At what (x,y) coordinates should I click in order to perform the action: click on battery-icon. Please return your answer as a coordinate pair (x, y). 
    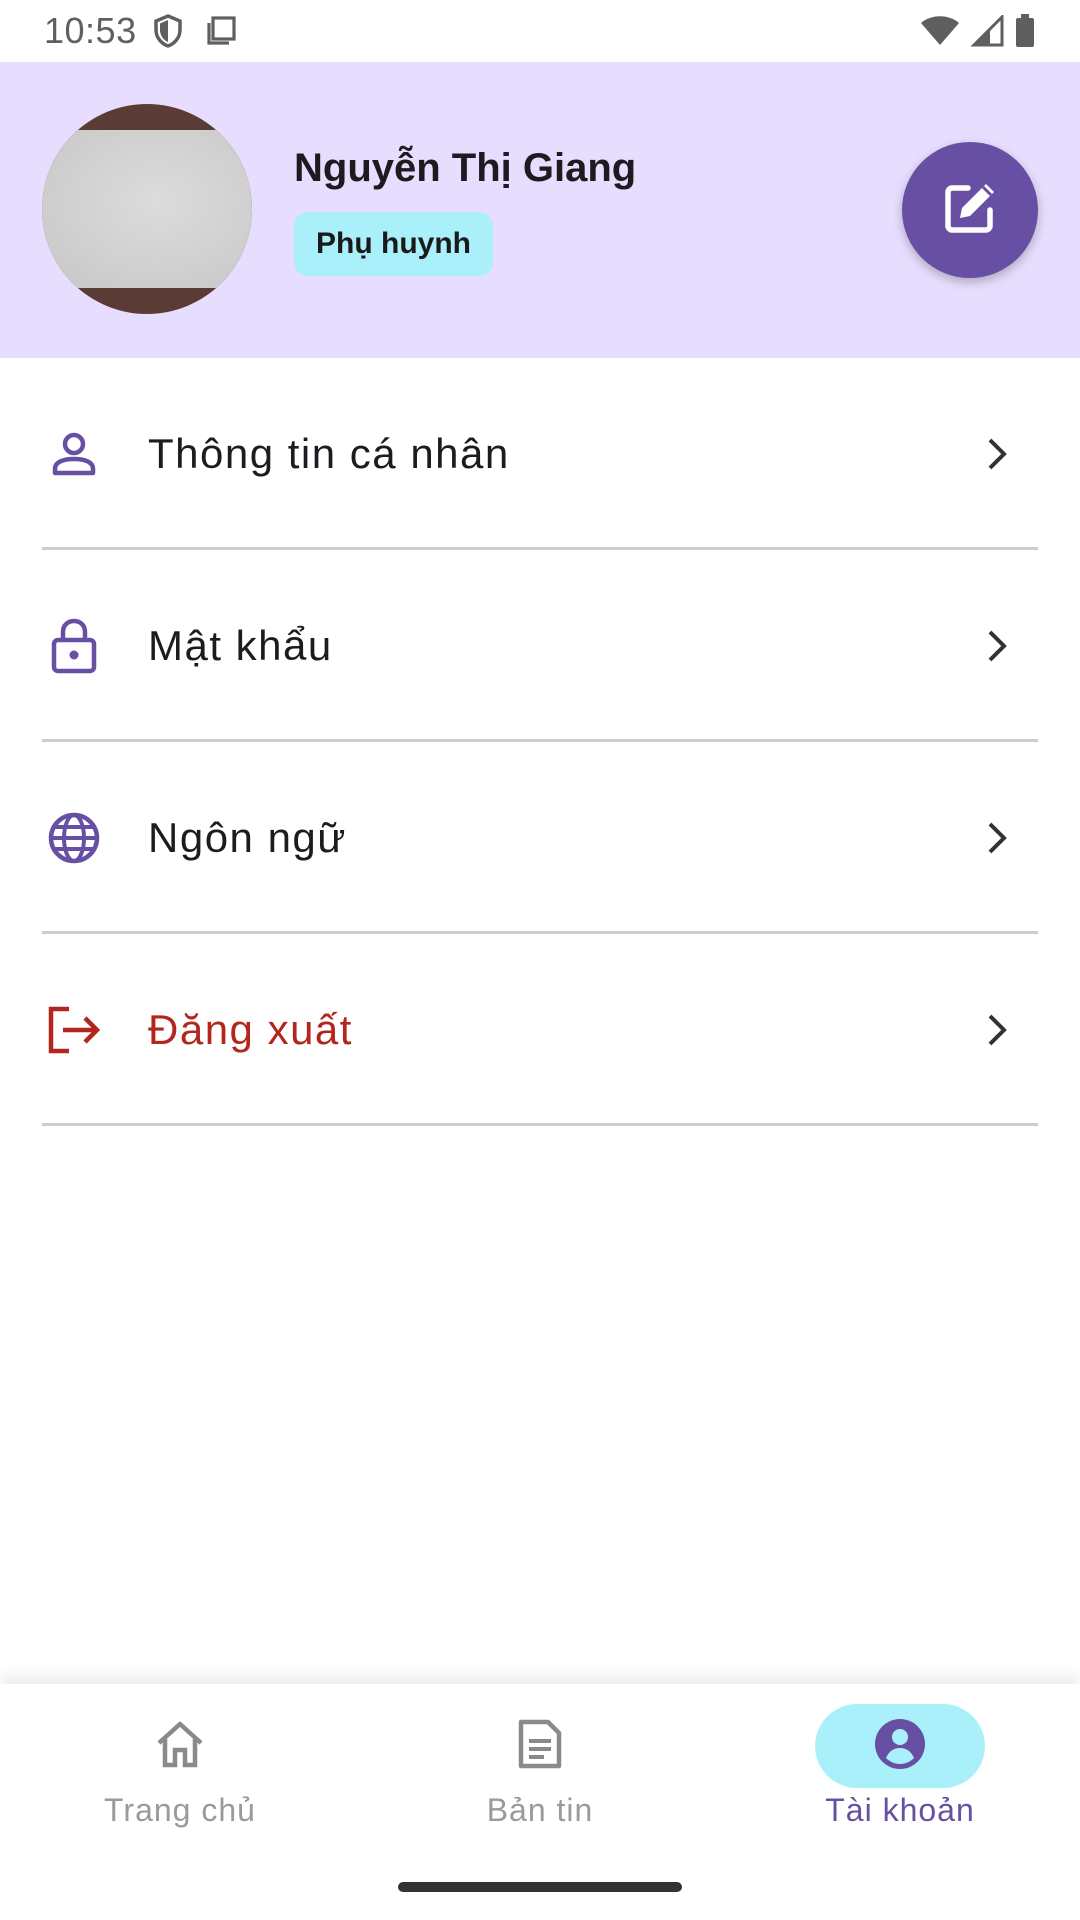
    Looking at the image, I should click on (1025, 31).